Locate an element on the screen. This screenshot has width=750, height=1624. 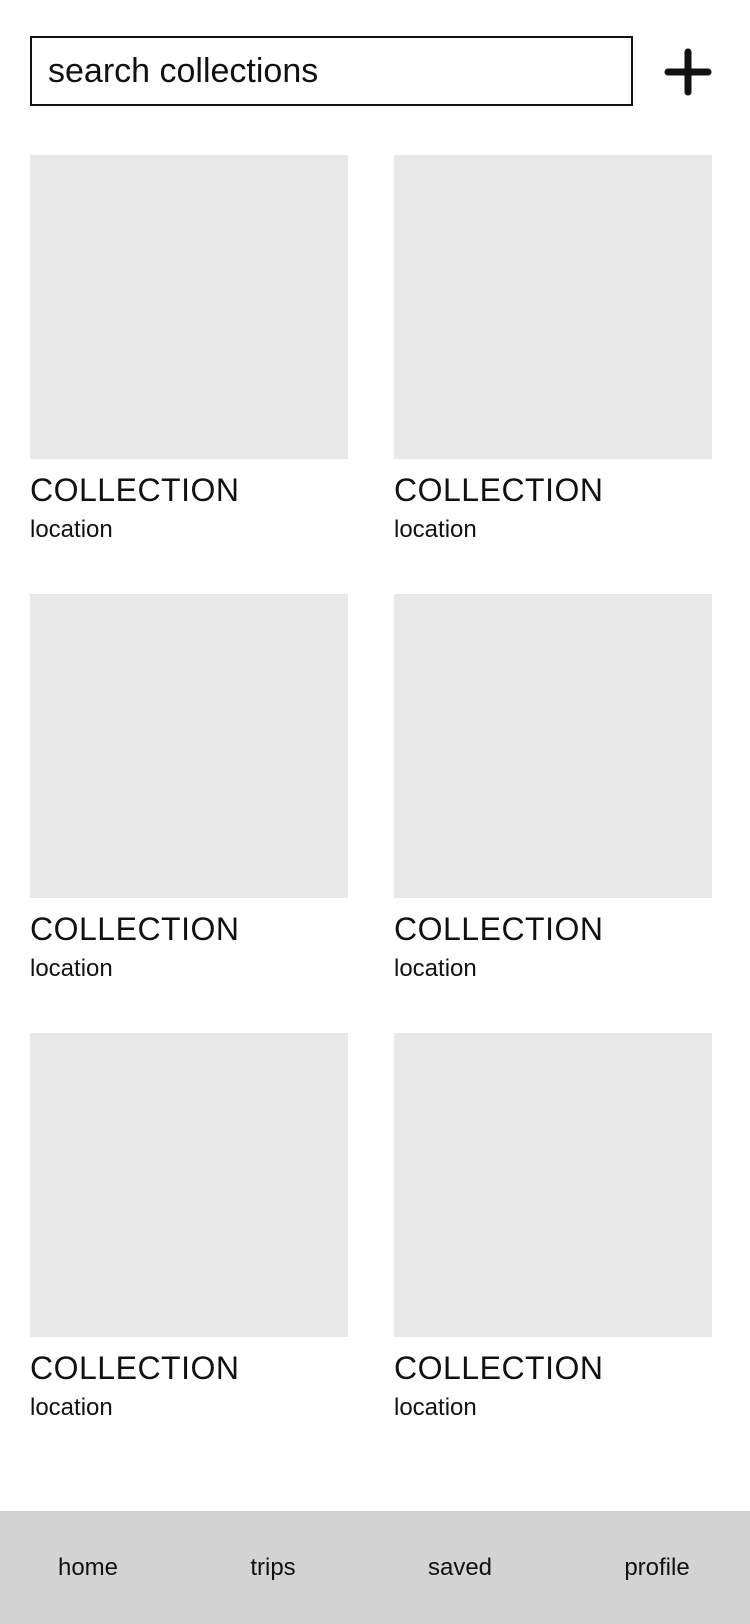
add-collection-button is located at coordinates (688, 72).